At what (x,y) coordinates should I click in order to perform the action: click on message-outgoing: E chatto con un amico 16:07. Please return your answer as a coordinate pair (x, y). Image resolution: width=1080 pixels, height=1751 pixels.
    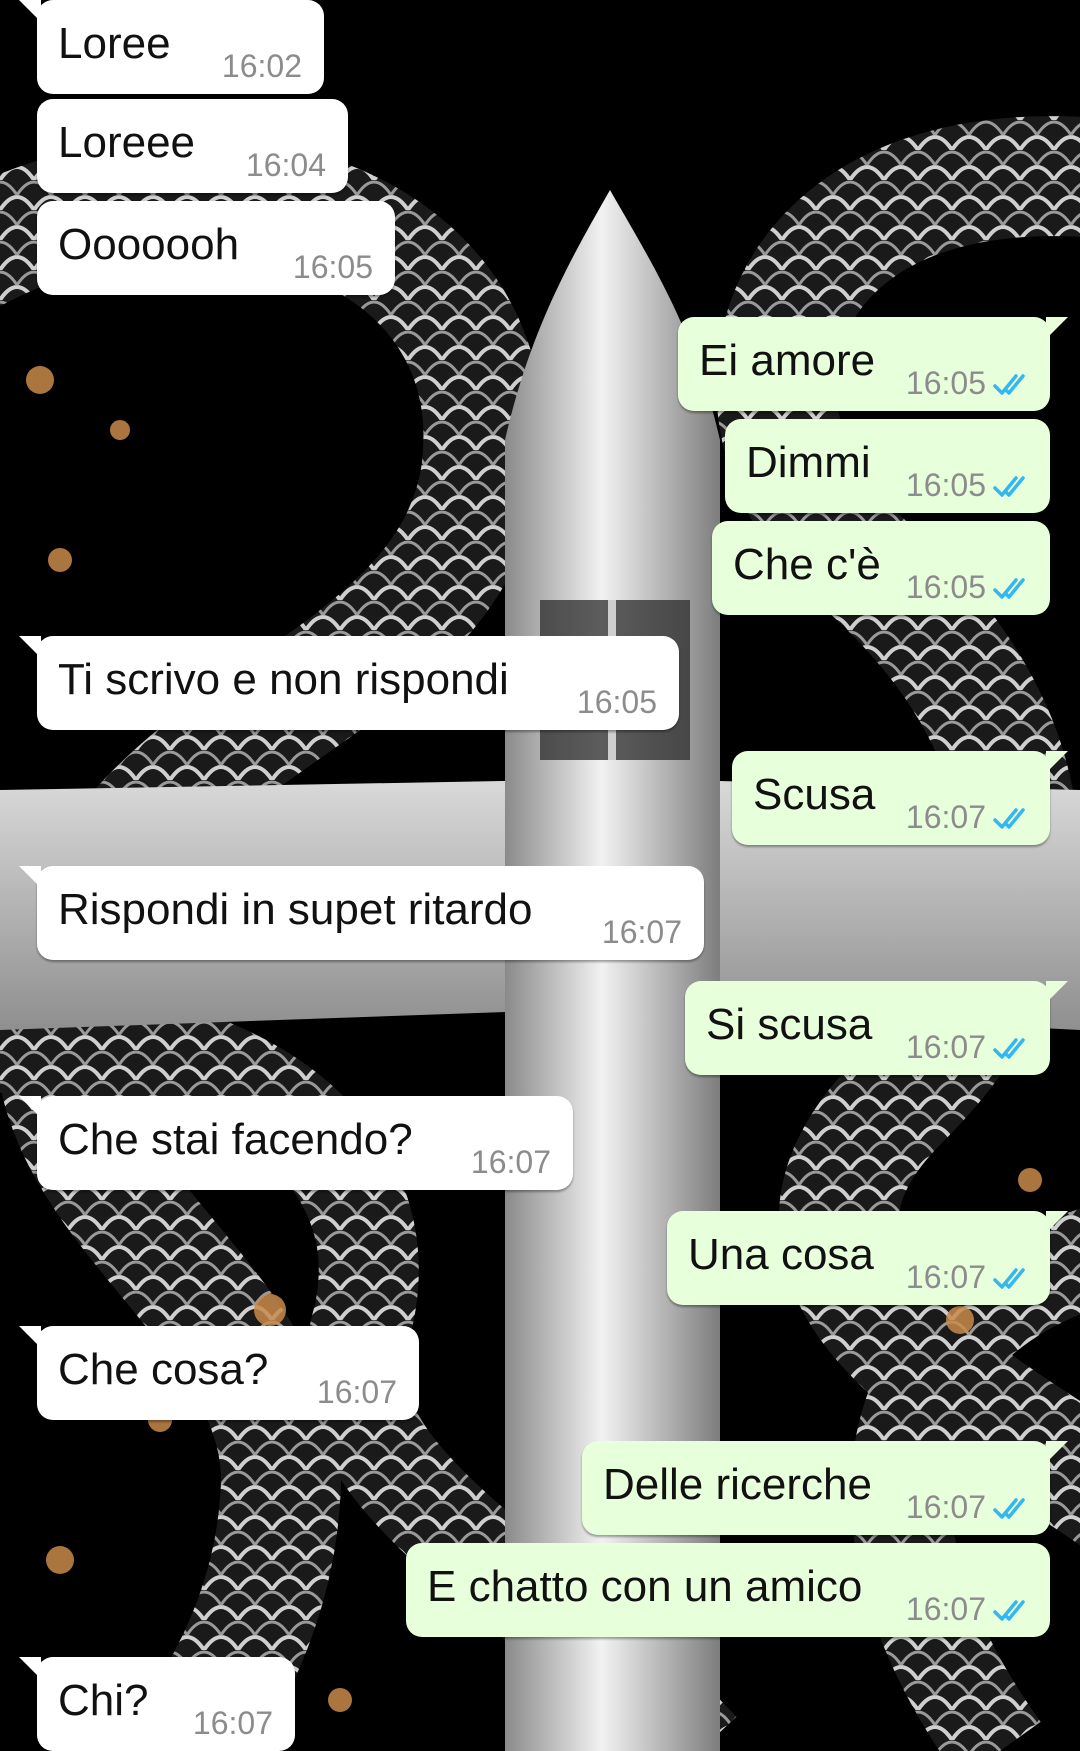
    Looking at the image, I should click on (728, 1590).